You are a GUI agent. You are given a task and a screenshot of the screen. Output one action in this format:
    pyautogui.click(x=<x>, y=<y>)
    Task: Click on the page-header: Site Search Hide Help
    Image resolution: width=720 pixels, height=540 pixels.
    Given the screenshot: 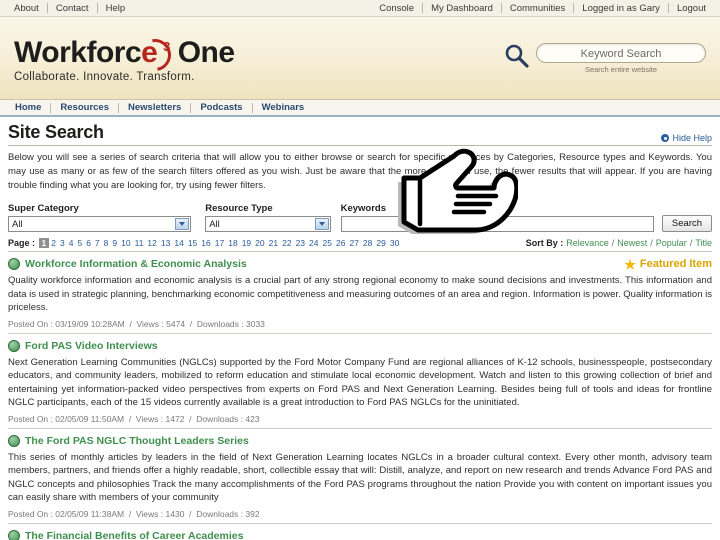 What is the action you would take?
    pyautogui.click(x=360, y=134)
    